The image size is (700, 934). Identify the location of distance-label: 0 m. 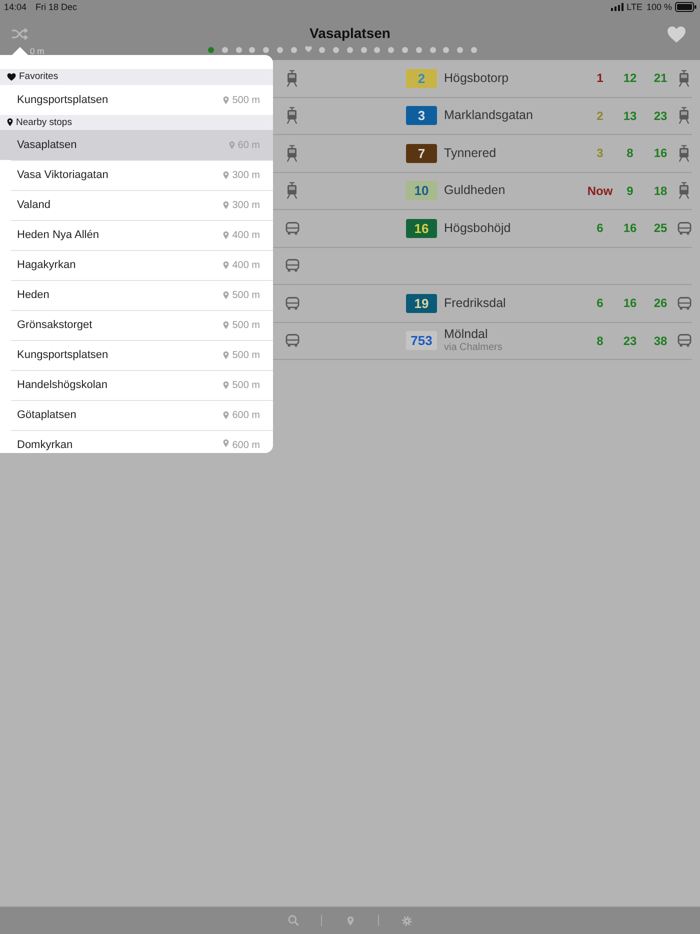
(37, 51).